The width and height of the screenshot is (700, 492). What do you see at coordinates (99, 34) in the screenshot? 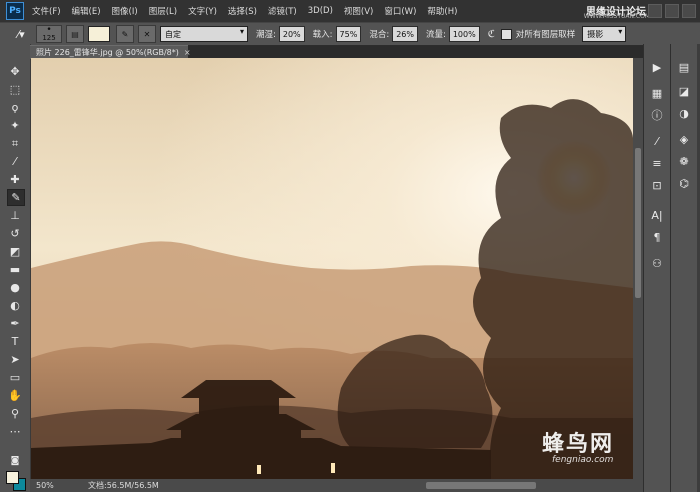
I see `current-brush-load-swatch` at bounding box center [99, 34].